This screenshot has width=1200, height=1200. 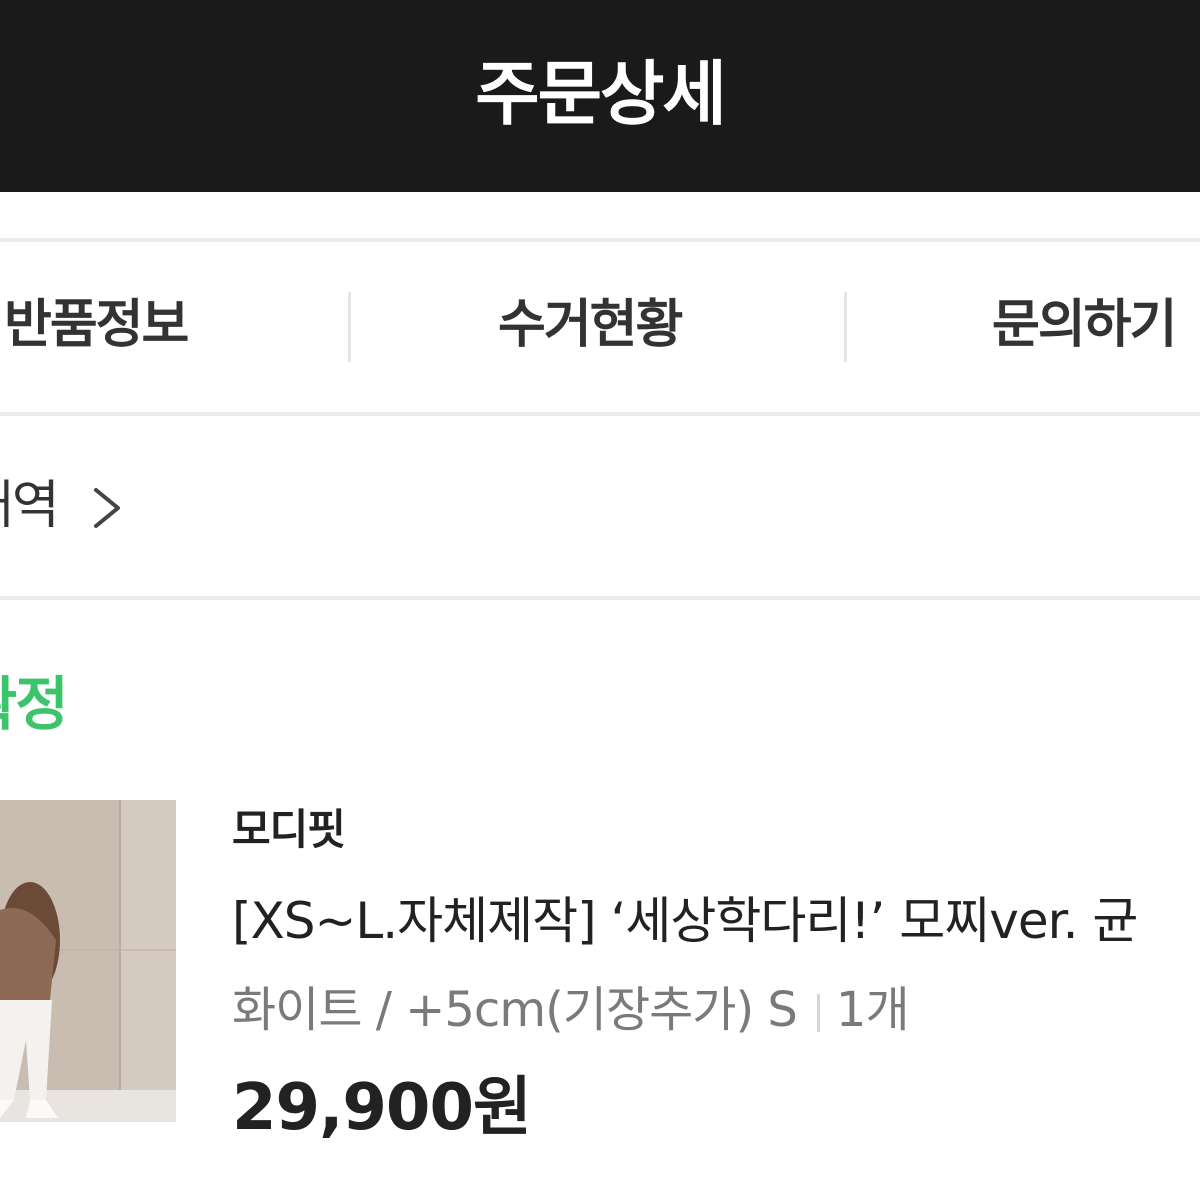 What do you see at coordinates (818, 1013) in the screenshot?
I see `option-separator` at bounding box center [818, 1013].